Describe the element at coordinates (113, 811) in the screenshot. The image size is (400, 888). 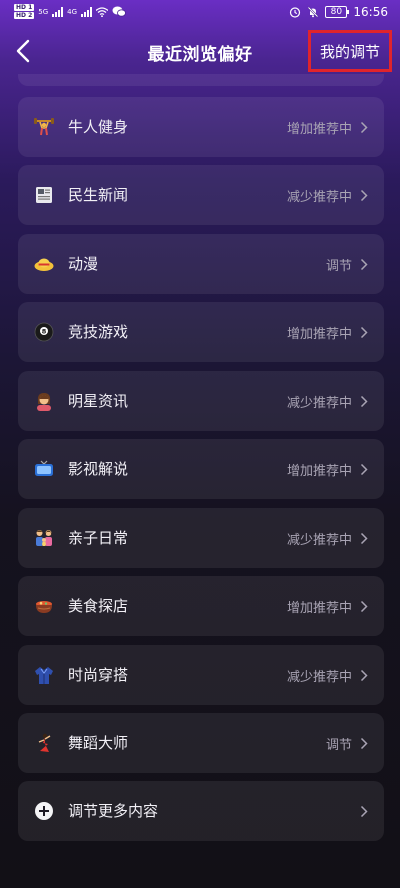
I see `adjust-more-label: 调节更多内容` at that location.